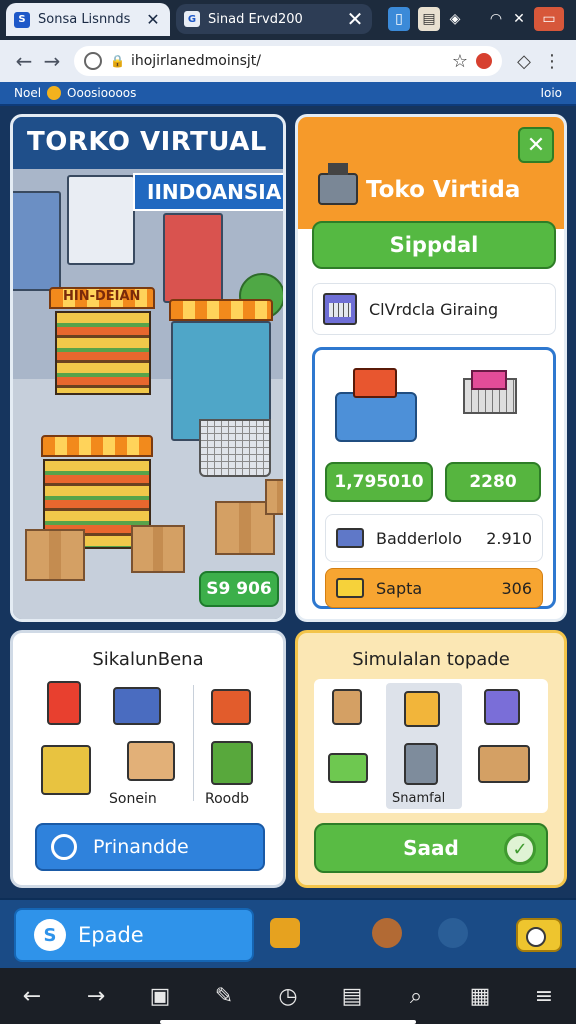  Describe the element at coordinates (455, 19) in the screenshot. I see `shield-icon: ◈` at that location.